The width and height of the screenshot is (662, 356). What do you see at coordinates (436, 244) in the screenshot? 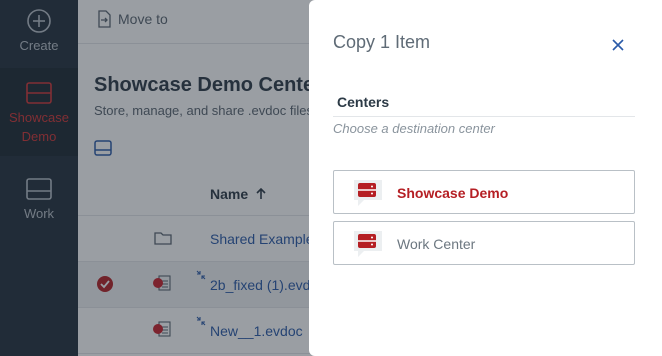
I see `center-option-label: Work Center` at bounding box center [436, 244].